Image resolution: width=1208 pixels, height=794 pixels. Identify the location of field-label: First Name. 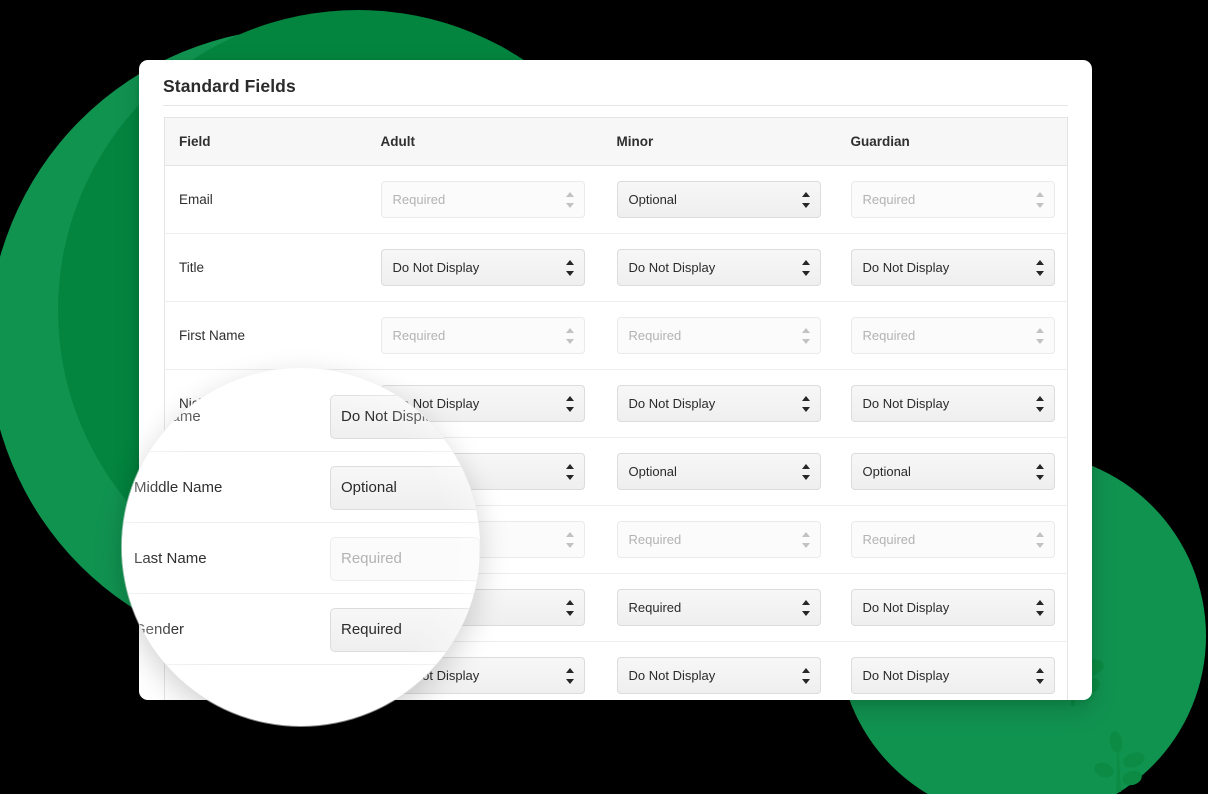
(212, 335).